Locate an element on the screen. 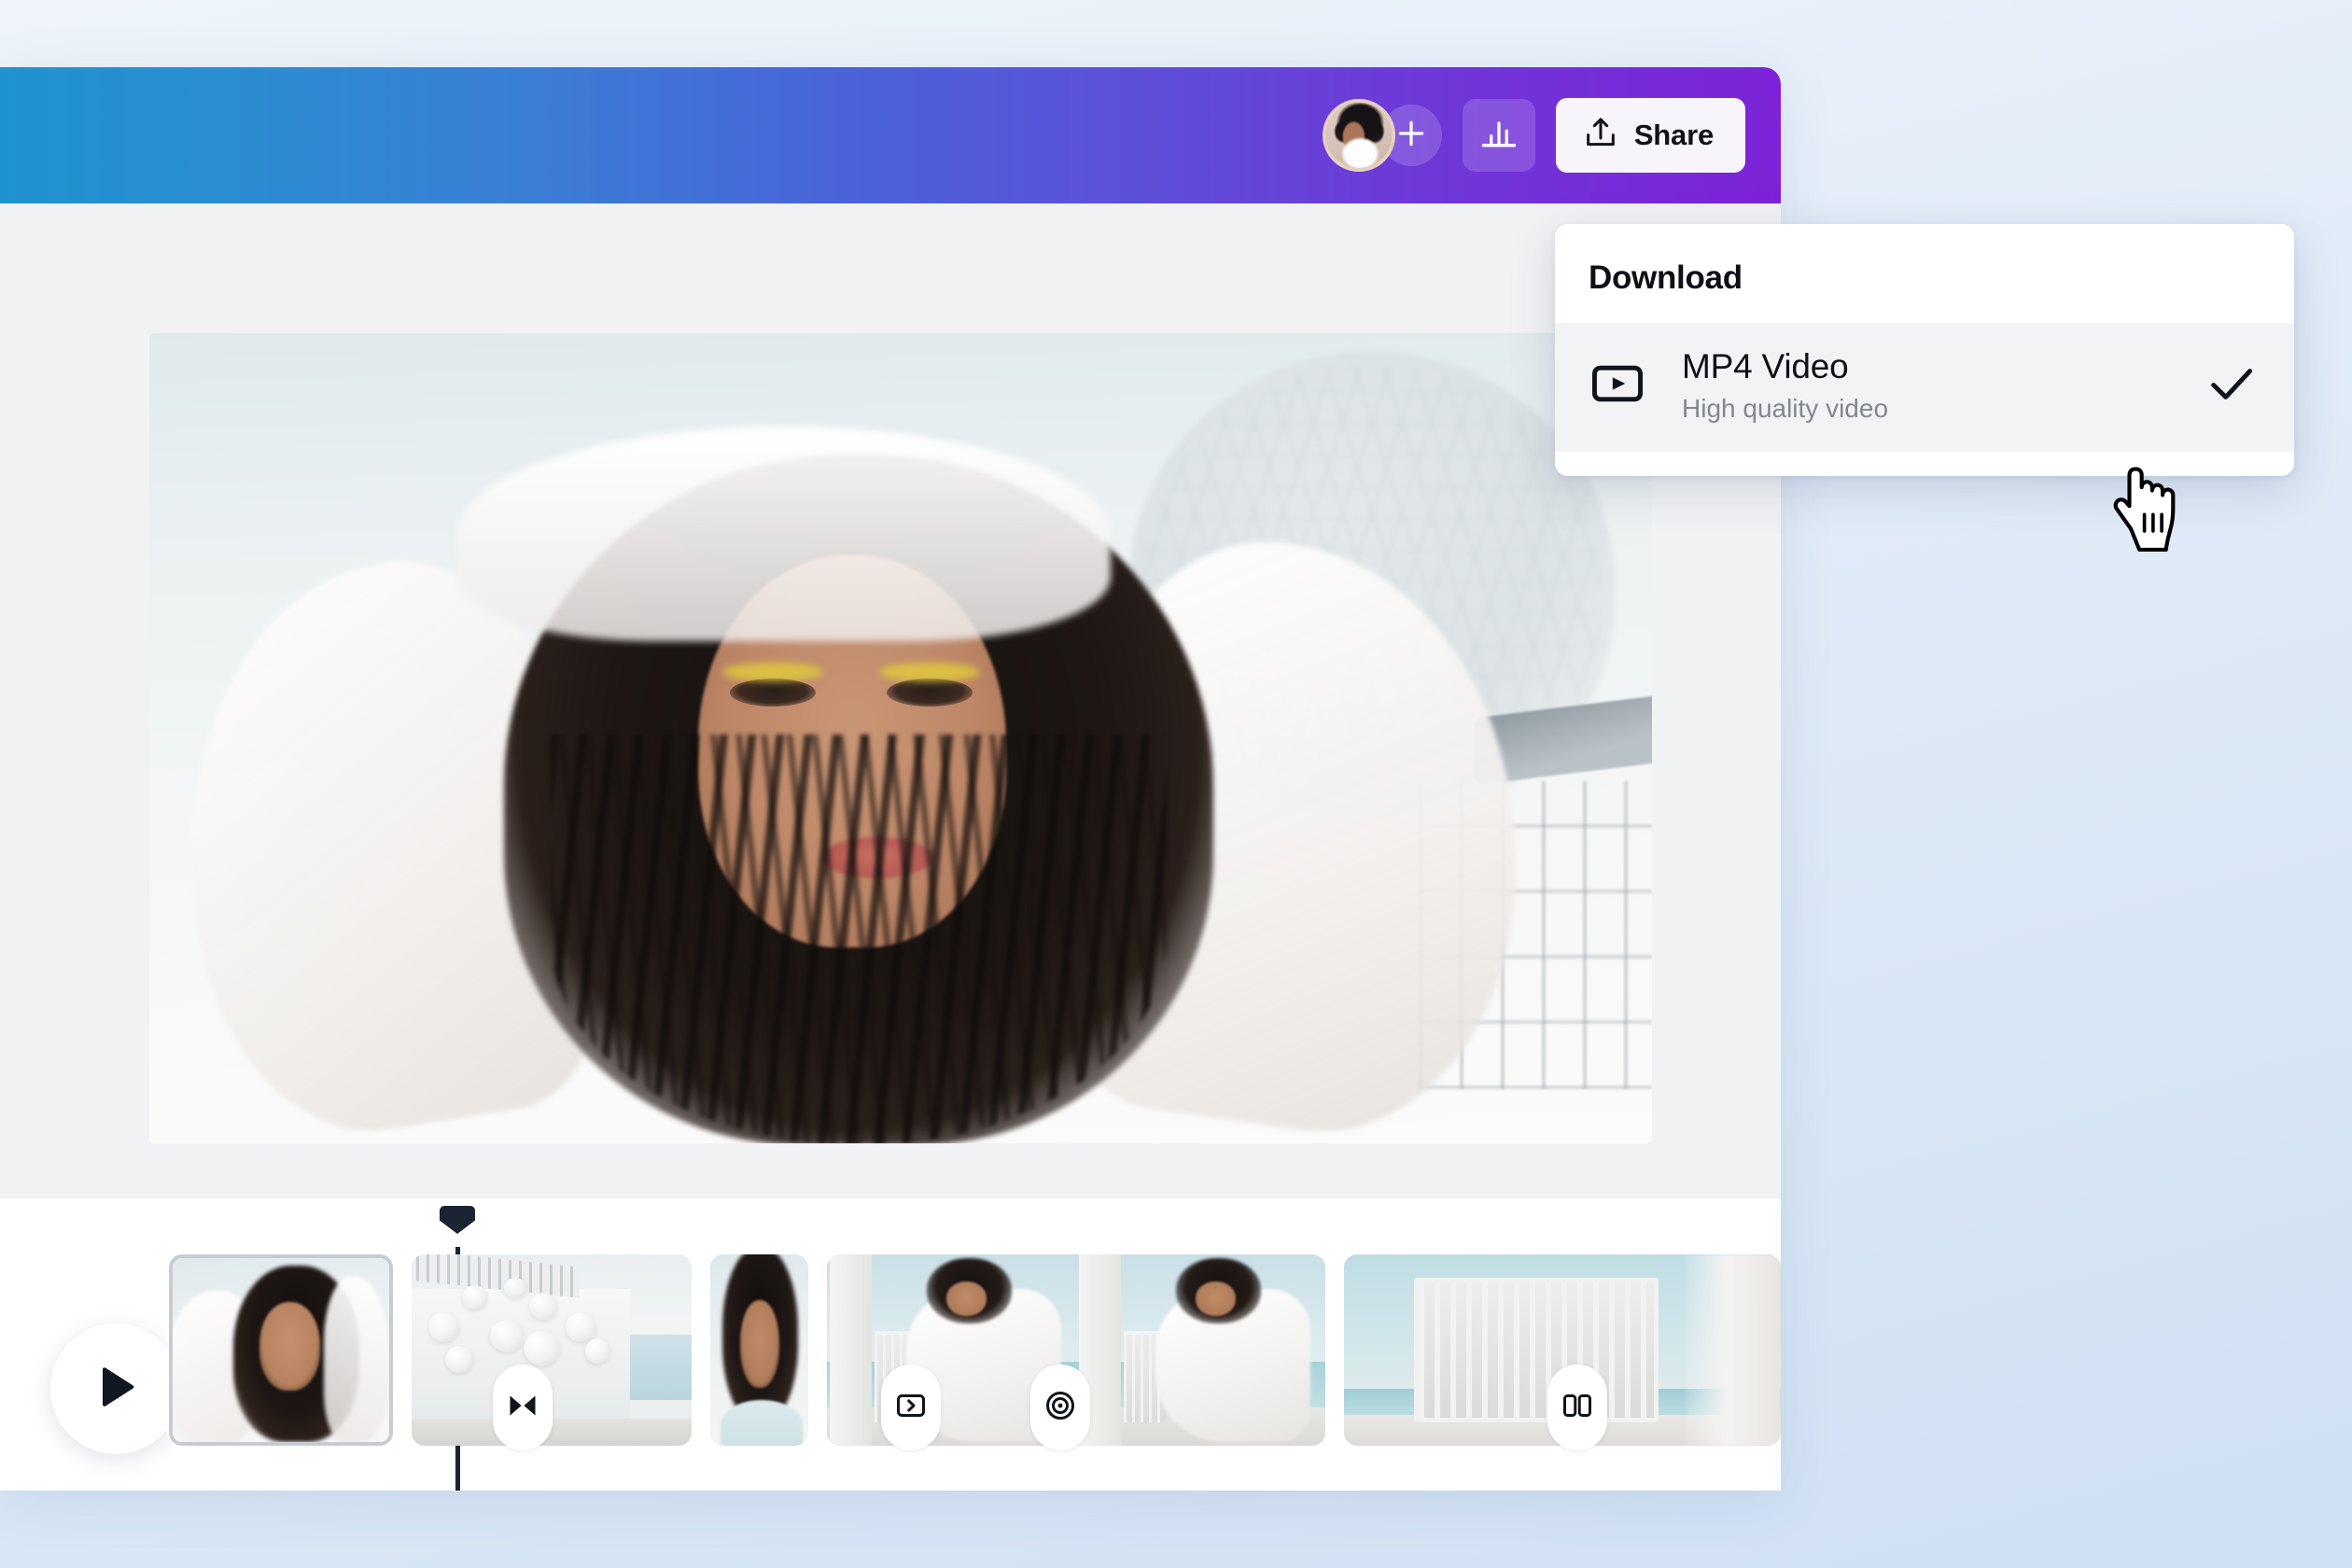 The height and width of the screenshot is (1568, 2352). timeline-panel is located at coordinates (890, 1344).